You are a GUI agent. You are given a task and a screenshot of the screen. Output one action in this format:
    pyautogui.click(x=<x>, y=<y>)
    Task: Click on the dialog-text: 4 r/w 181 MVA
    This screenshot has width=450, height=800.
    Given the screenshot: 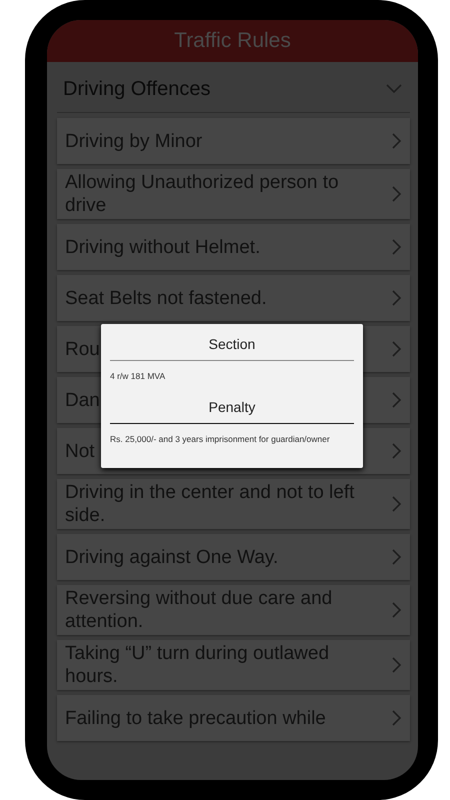 What is the action you would take?
    pyautogui.click(x=138, y=376)
    